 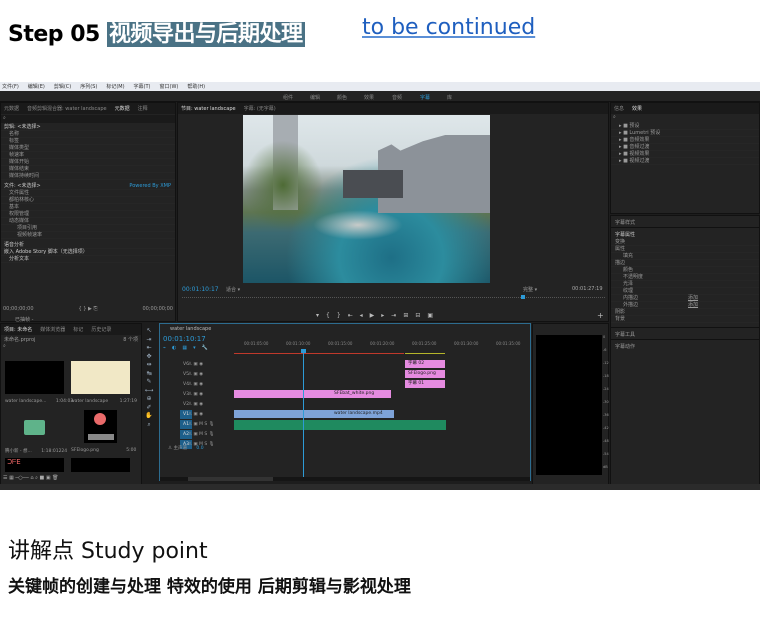 What do you see at coordinates (619, 108) in the screenshot?
I see `tab-info: 信息` at bounding box center [619, 108].